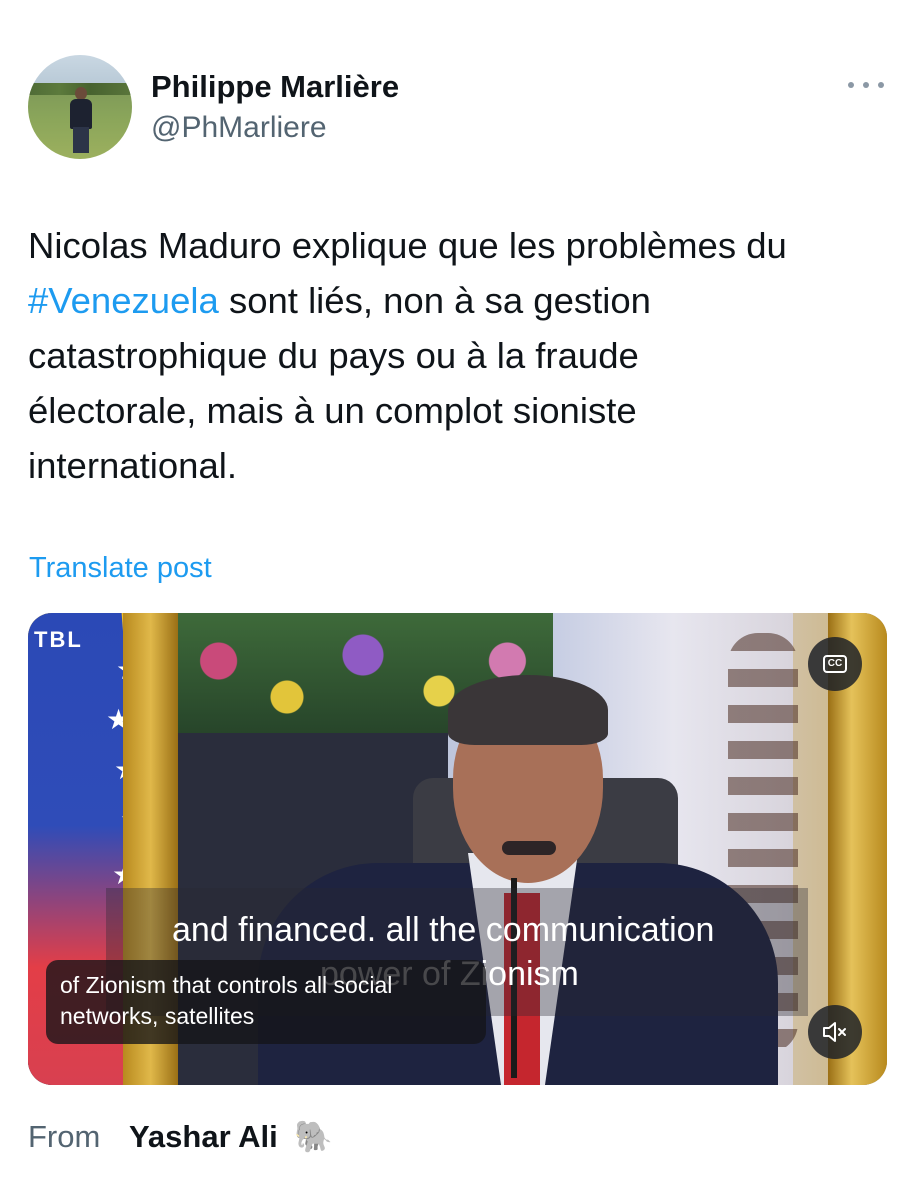 The height and width of the screenshot is (1200, 916). Describe the element at coordinates (157, 1016) in the screenshot. I see `caption-small-line-2: networks, satellites` at that location.